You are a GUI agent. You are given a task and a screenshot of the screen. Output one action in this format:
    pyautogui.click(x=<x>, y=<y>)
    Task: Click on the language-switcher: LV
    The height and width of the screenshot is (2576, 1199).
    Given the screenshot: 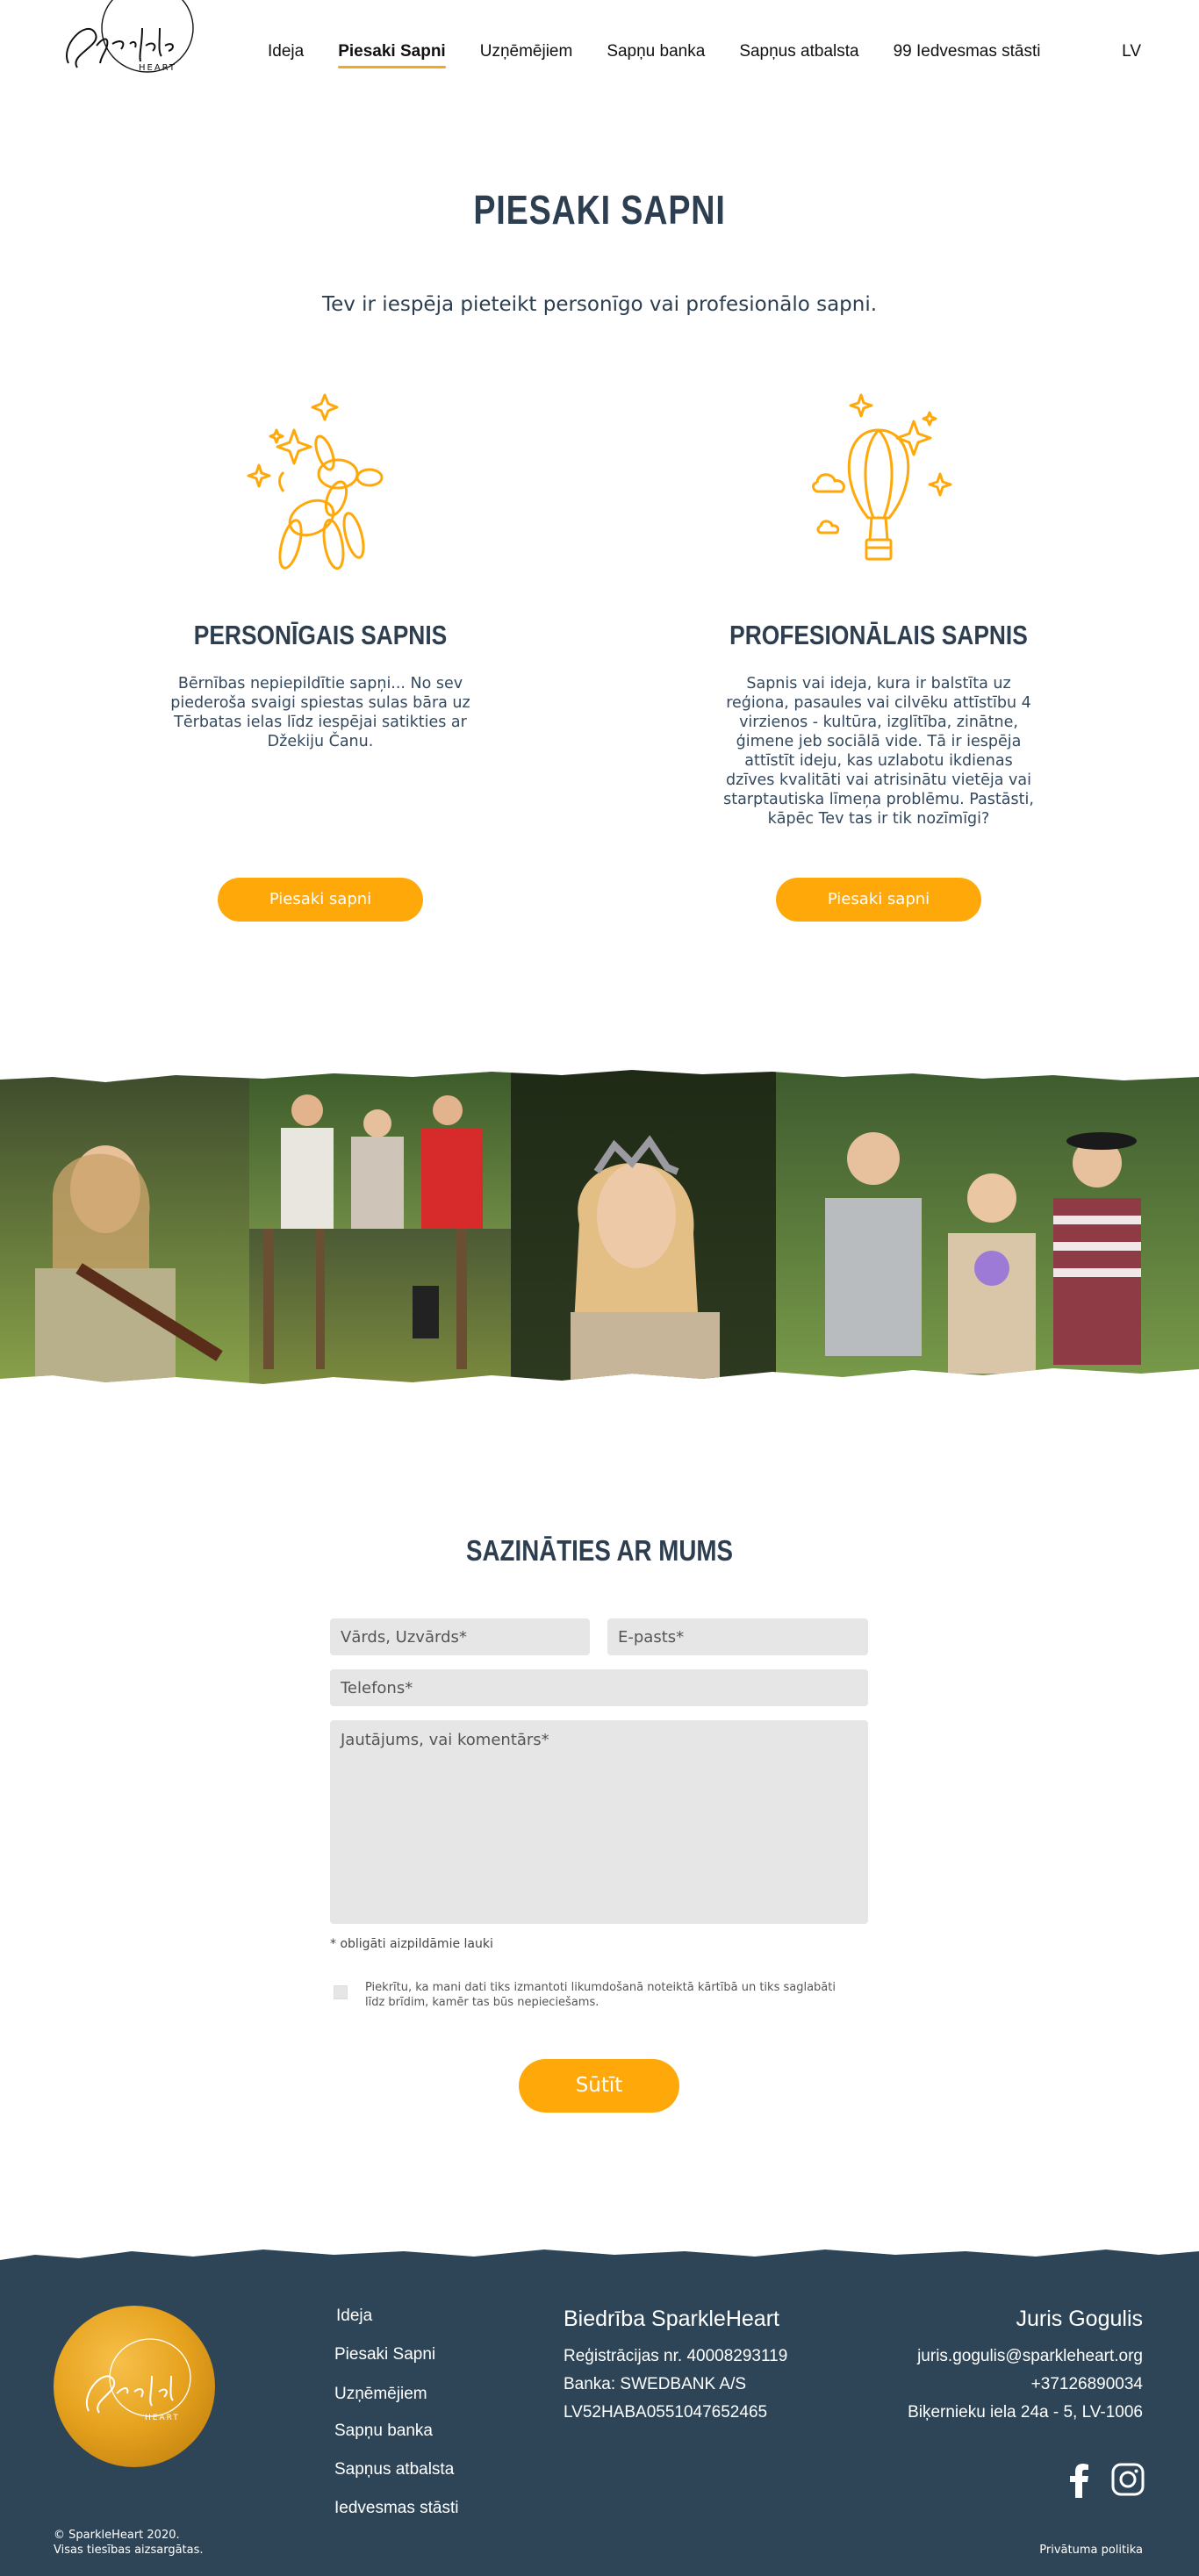 What is the action you would take?
    pyautogui.click(x=1131, y=51)
    